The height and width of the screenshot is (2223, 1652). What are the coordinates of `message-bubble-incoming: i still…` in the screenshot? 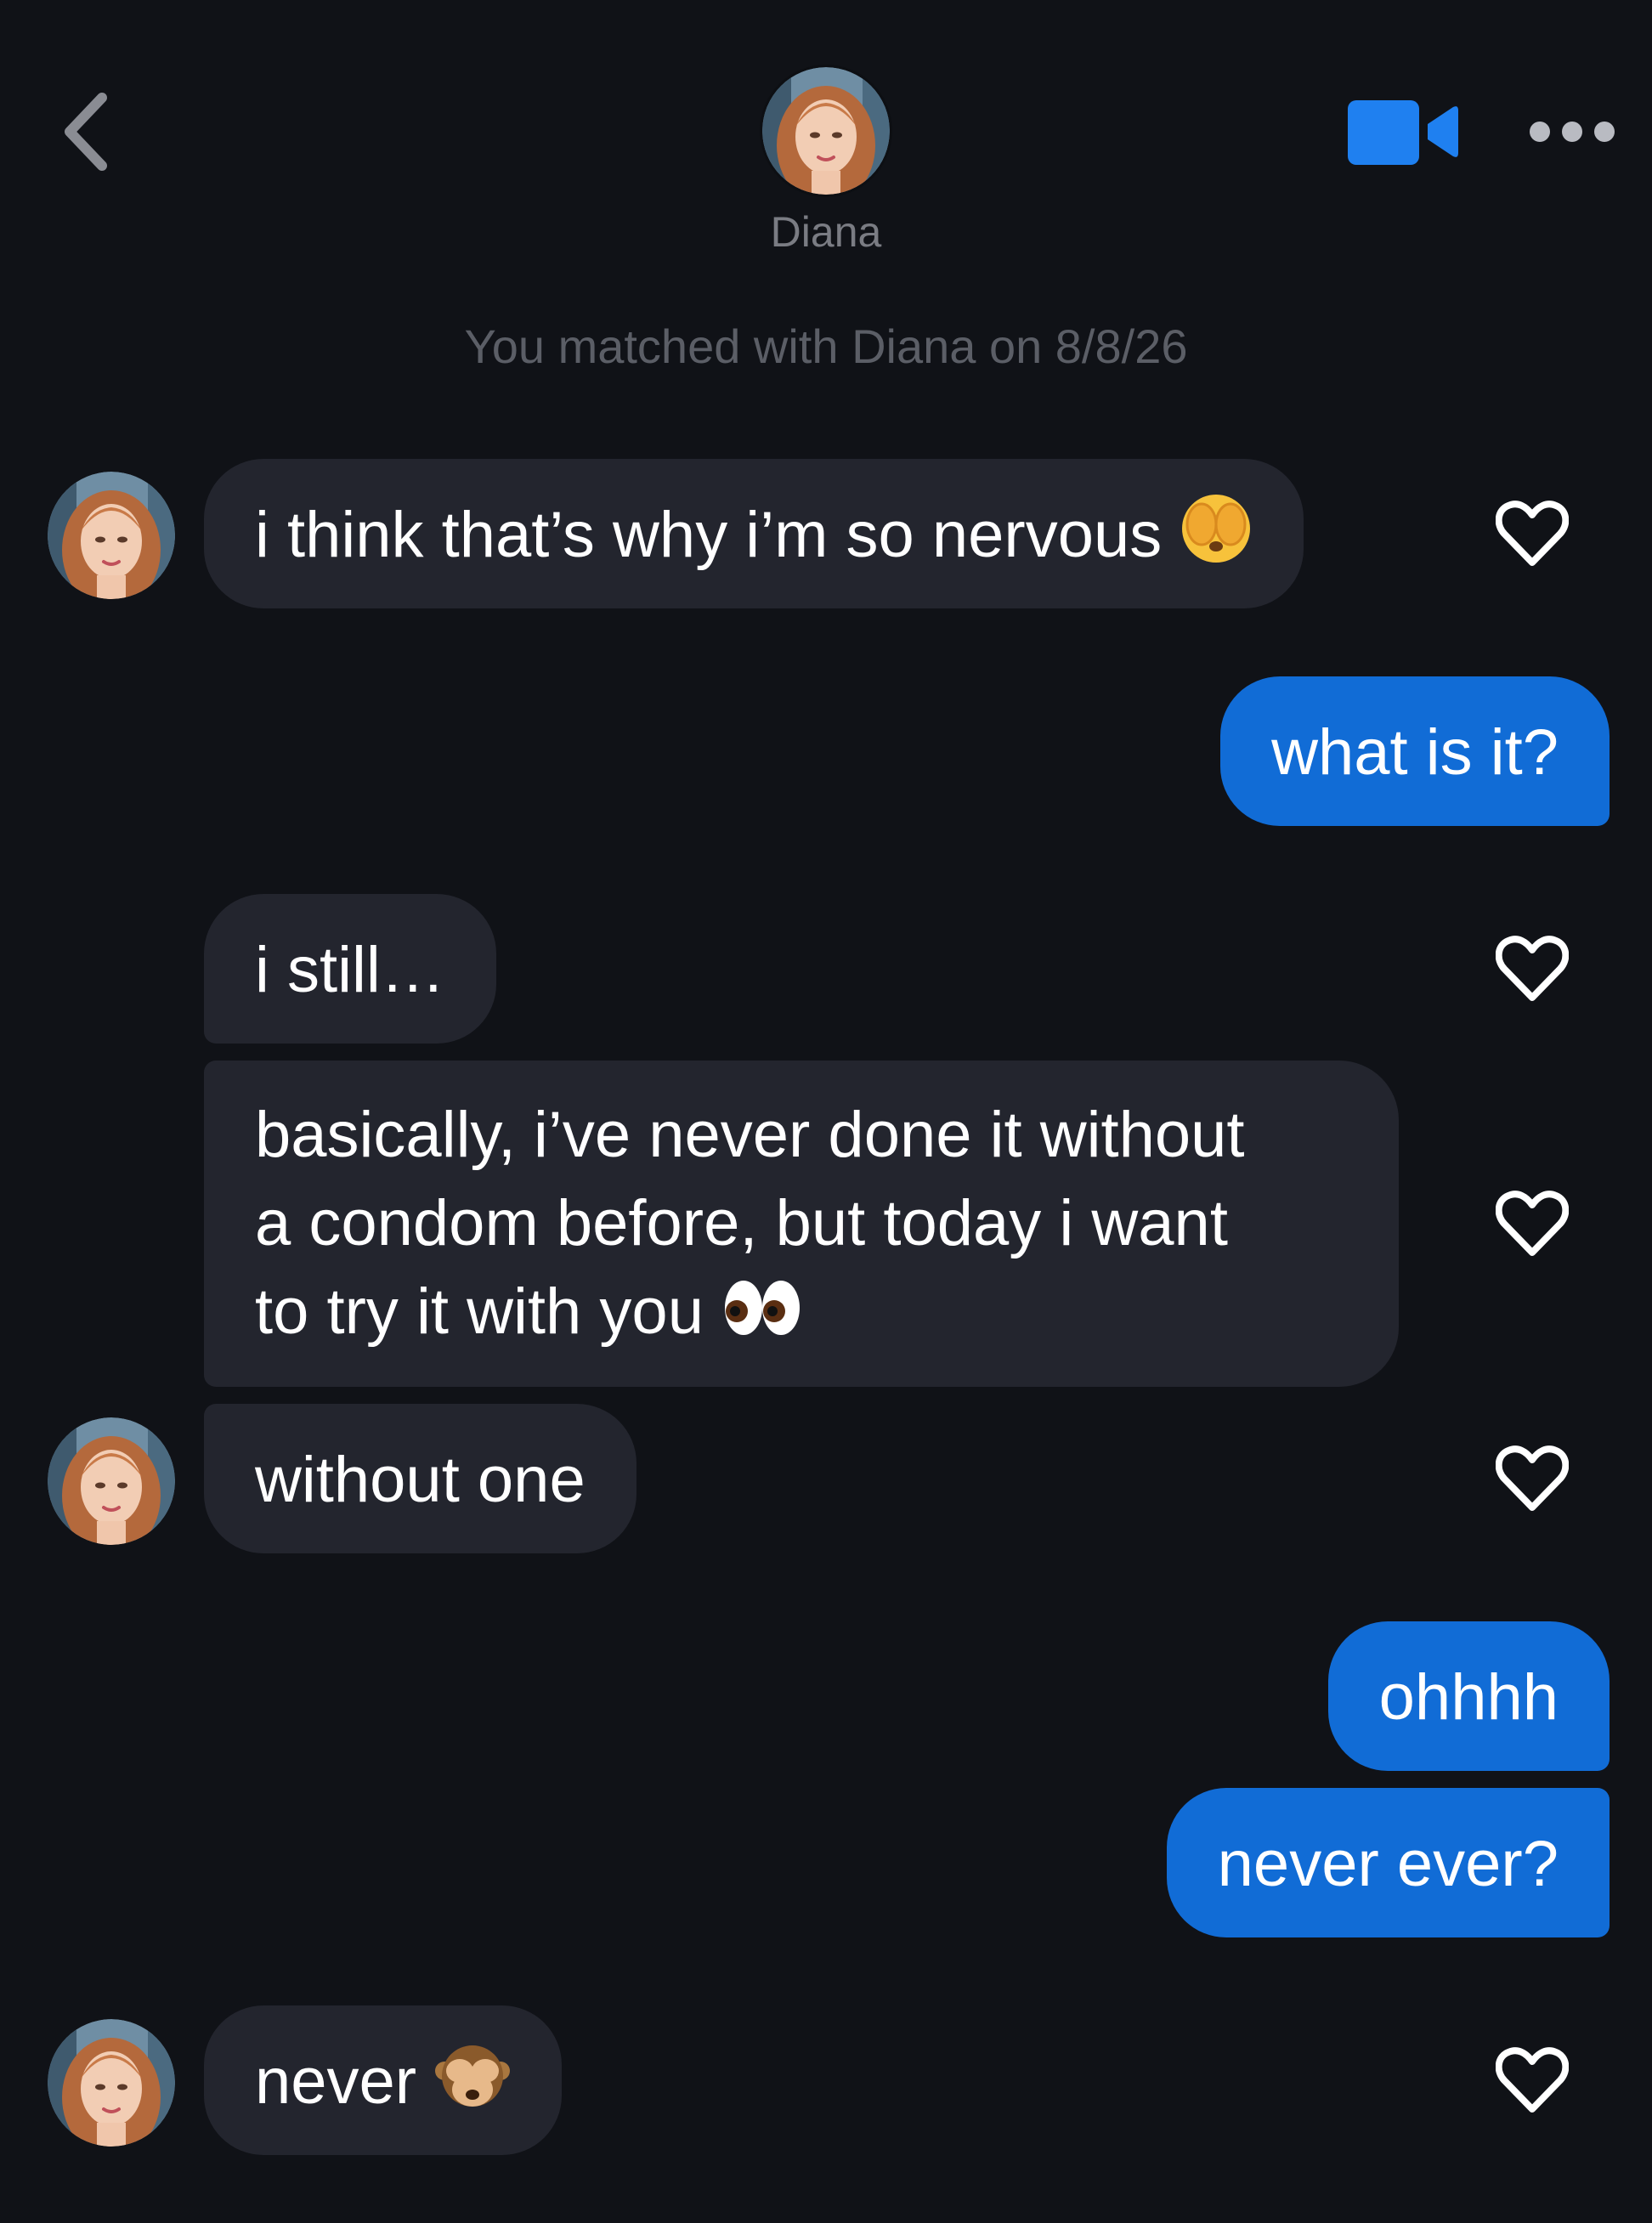 It's located at (350, 969).